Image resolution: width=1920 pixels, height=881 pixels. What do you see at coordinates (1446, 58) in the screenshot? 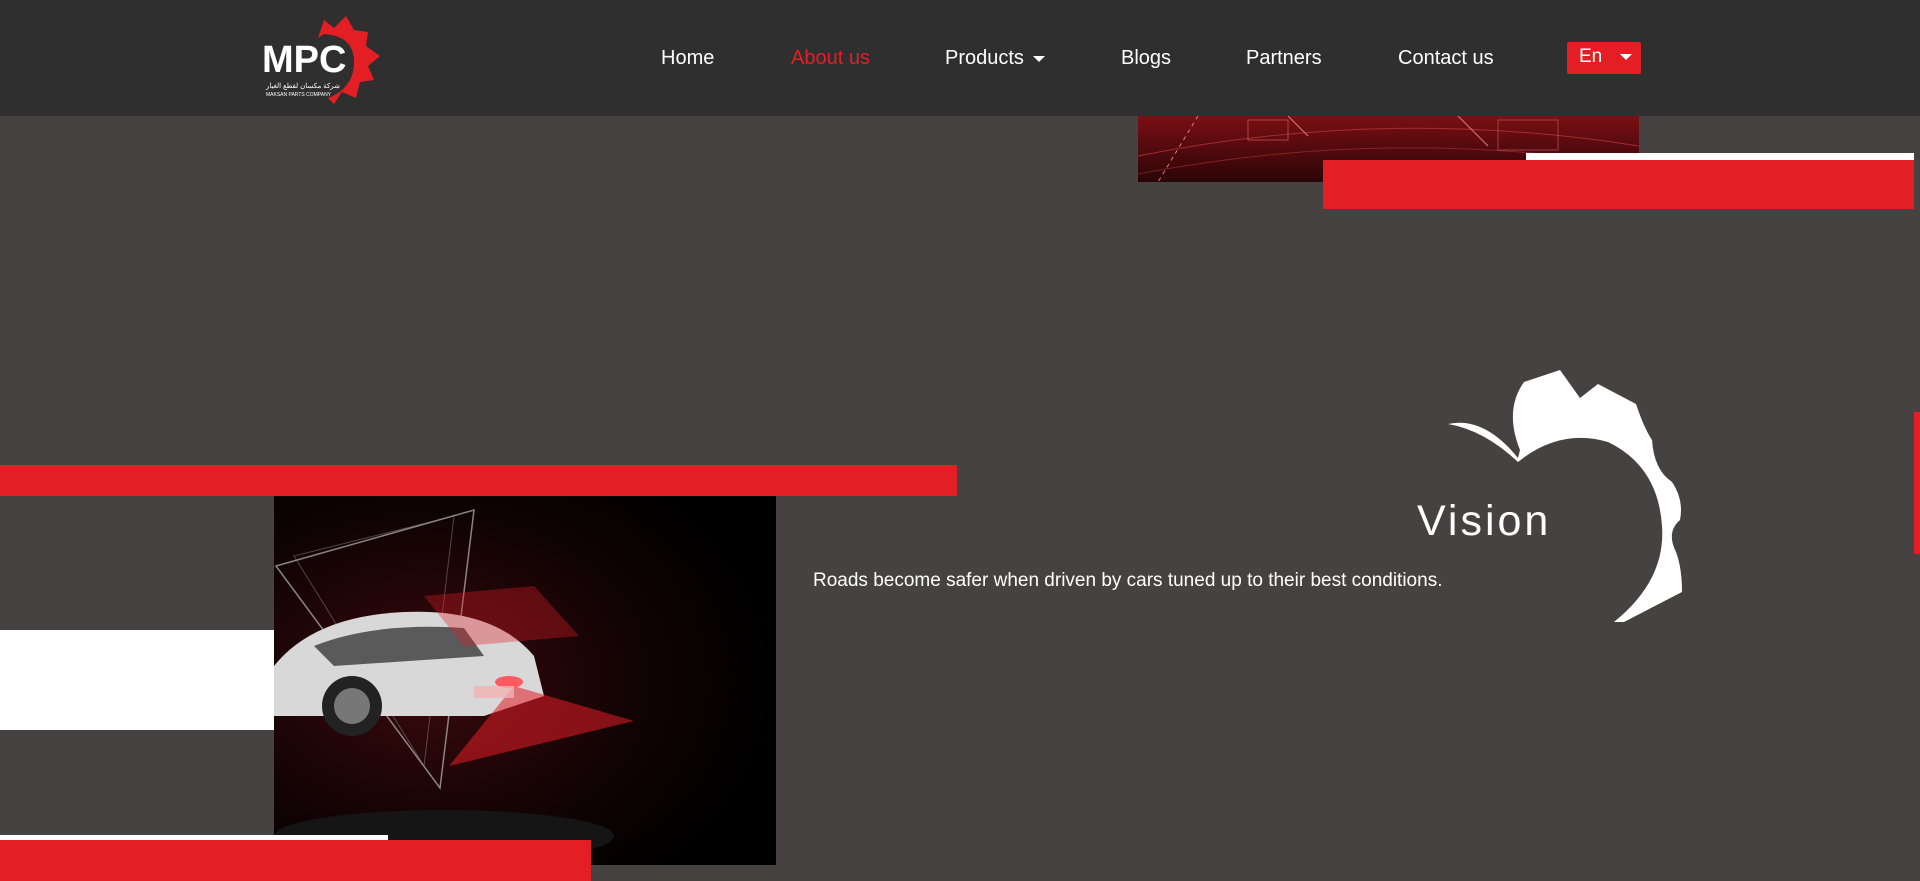
I see `nav-contact-us: Contact us` at bounding box center [1446, 58].